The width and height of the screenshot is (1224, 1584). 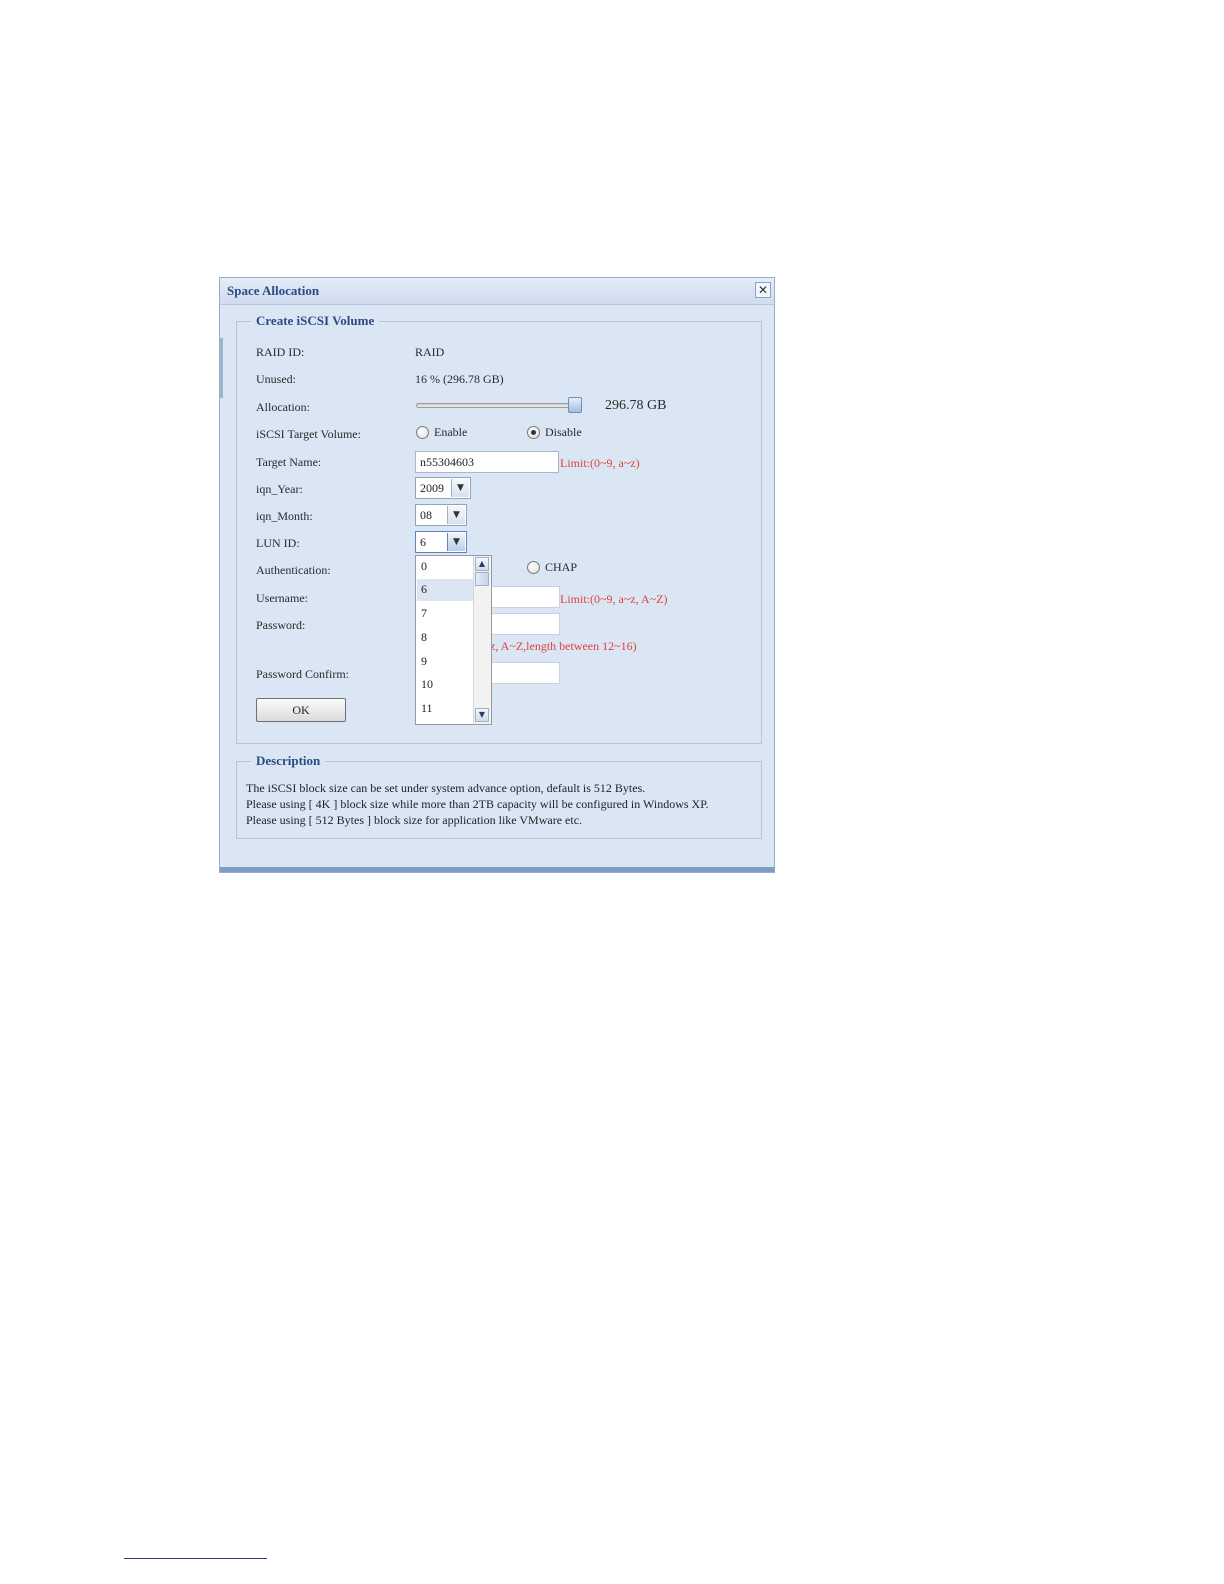 What do you see at coordinates (561, 567) in the screenshot?
I see `chap-label: CHAP` at bounding box center [561, 567].